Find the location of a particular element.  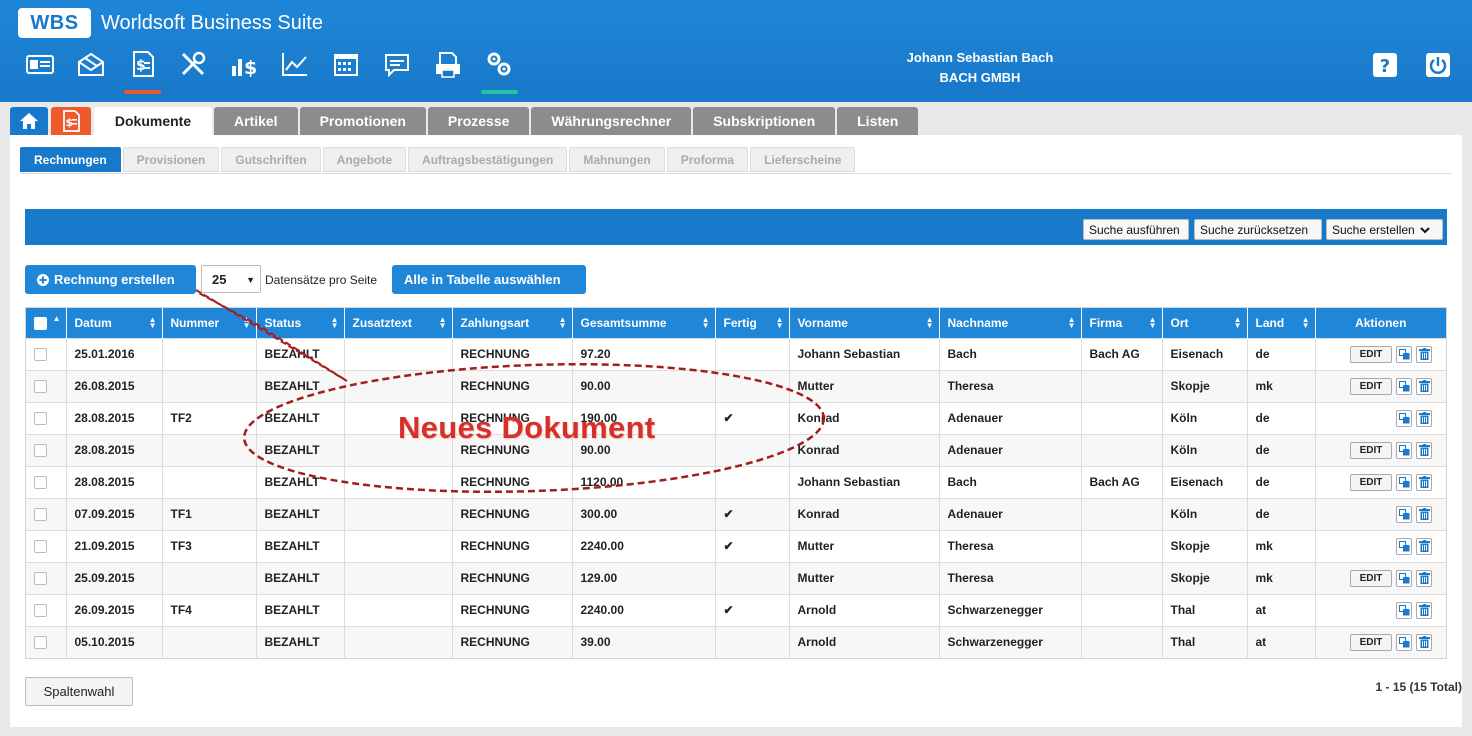

col-status: Status ▲ ▼ is located at coordinates (300, 323).